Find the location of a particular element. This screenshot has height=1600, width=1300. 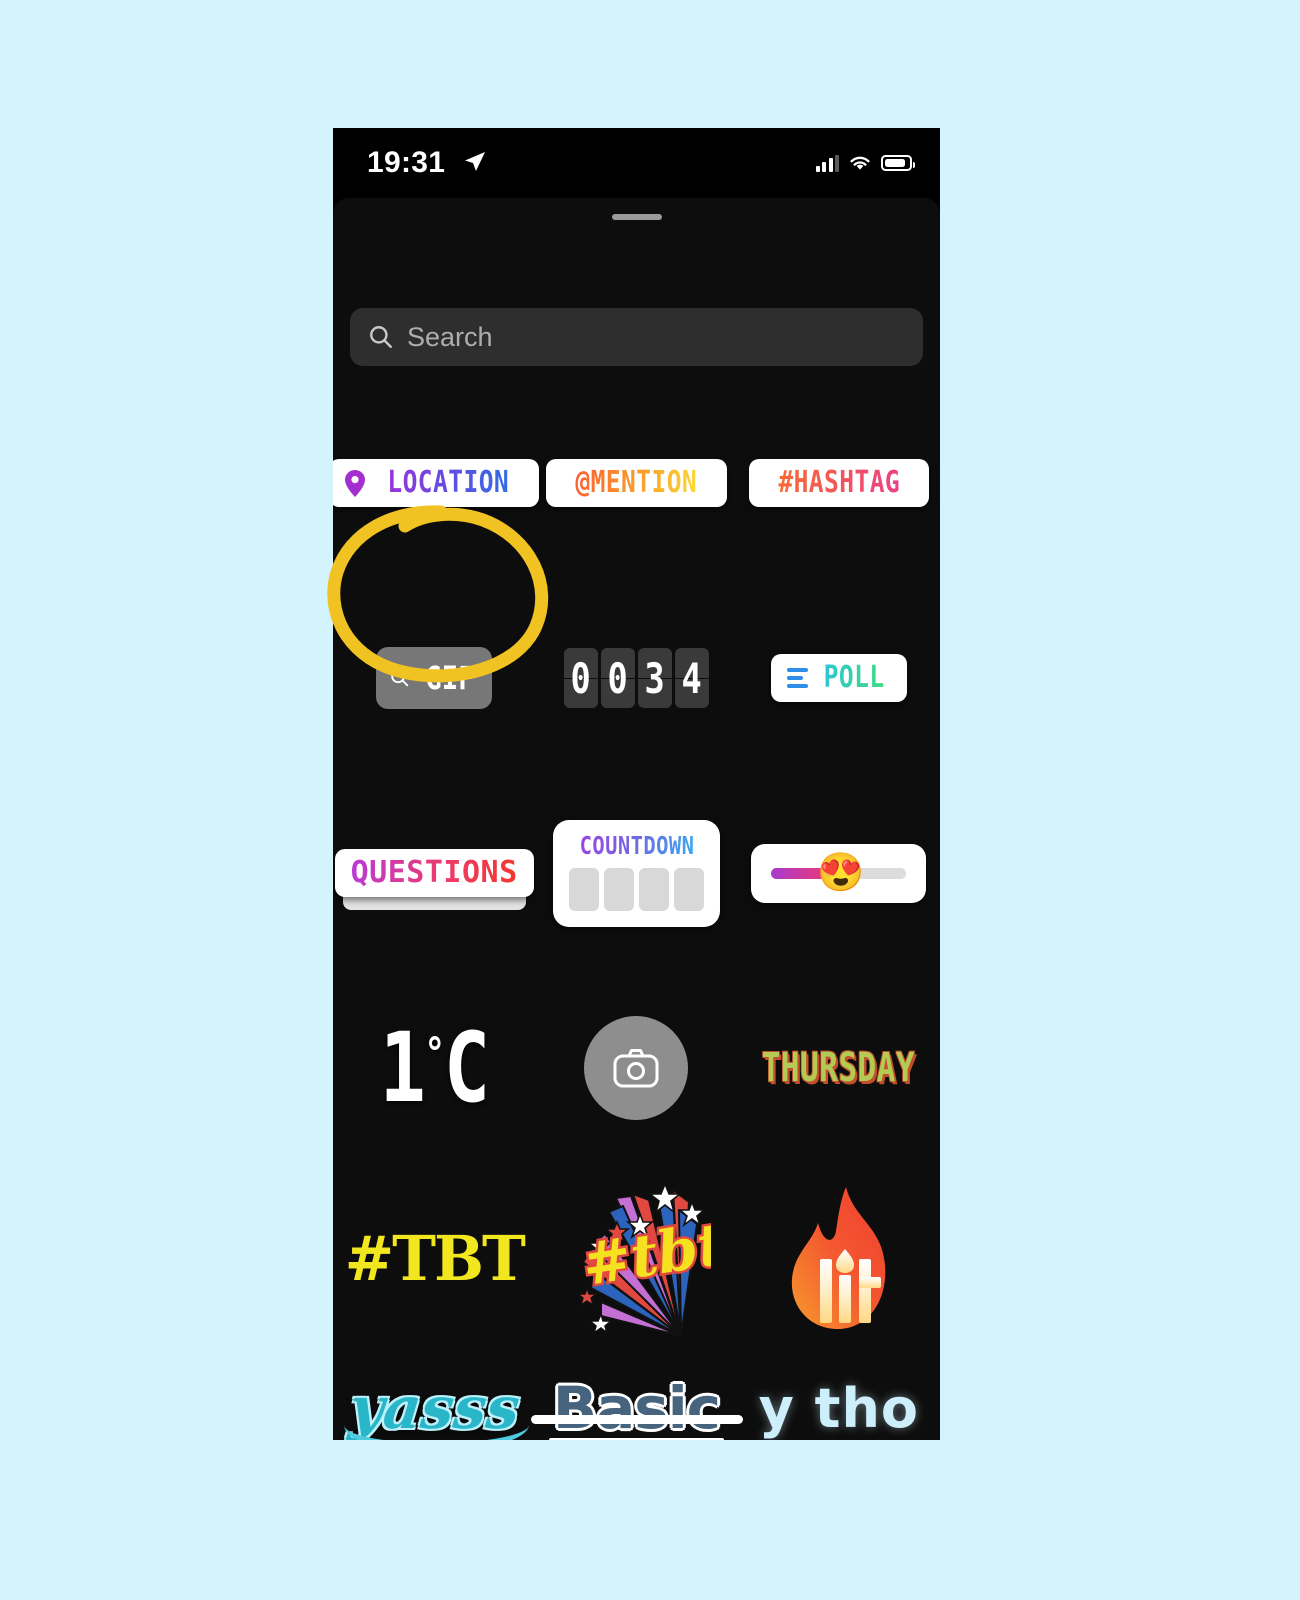

sticker-cell-location: LOCATION is located at coordinates (436, 483).